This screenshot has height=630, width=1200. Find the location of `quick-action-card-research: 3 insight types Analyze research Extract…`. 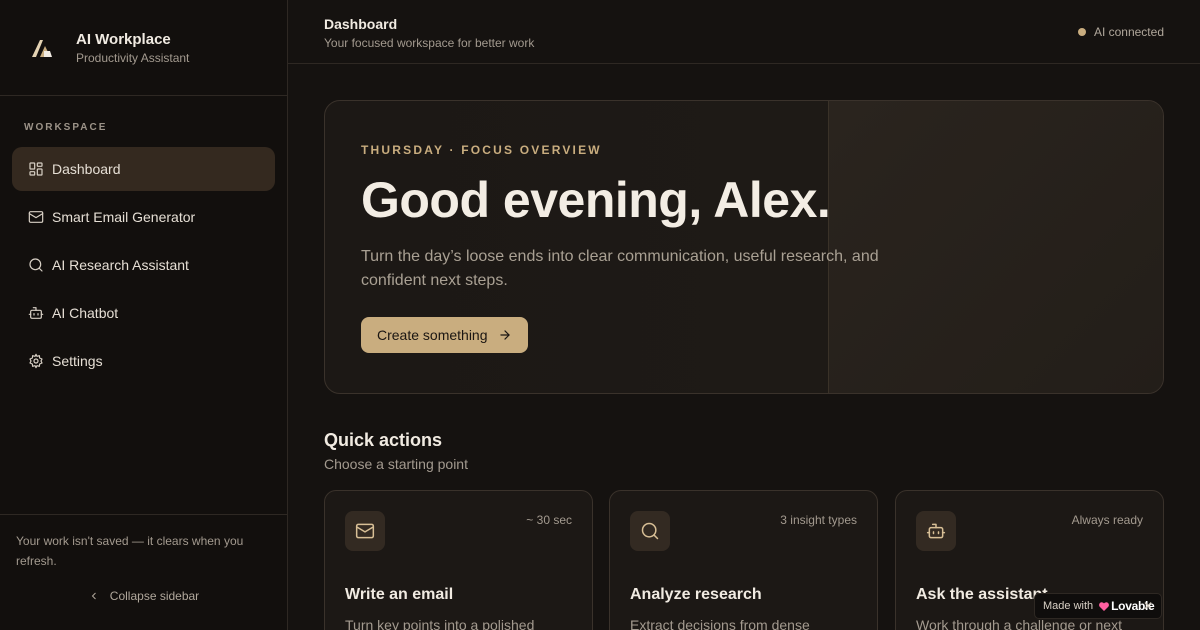

quick-action-card-research: 3 insight types Analyze research Extract… is located at coordinates (743, 560).